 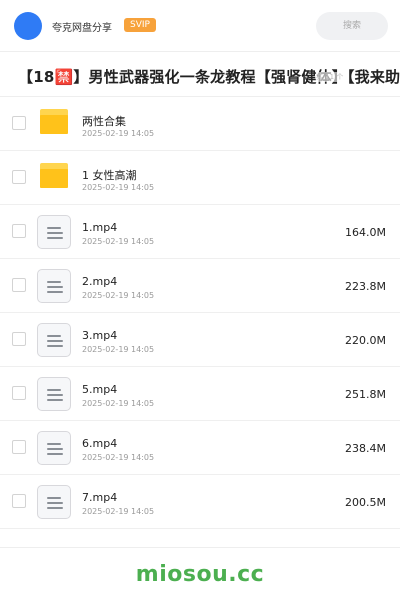 I want to click on file-name: 1 女性高潮, so click(x=109, y=175).